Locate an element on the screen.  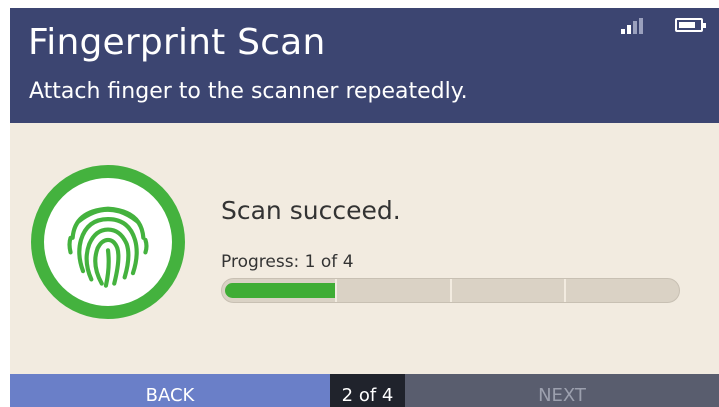
scan-progress-bar is located at coordinates (450, 290).